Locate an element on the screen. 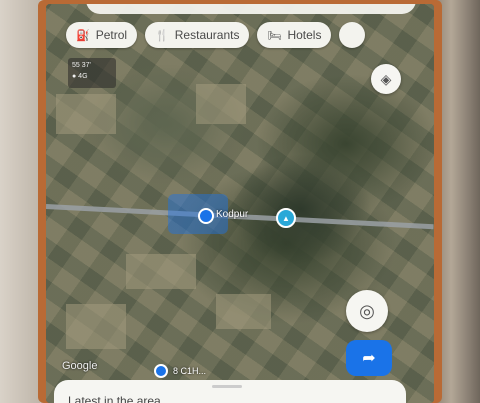 Image resolution: width=480 pixels, height=403 pixels. fuel-icon: ⛽ is located at coordinates (83, 35).